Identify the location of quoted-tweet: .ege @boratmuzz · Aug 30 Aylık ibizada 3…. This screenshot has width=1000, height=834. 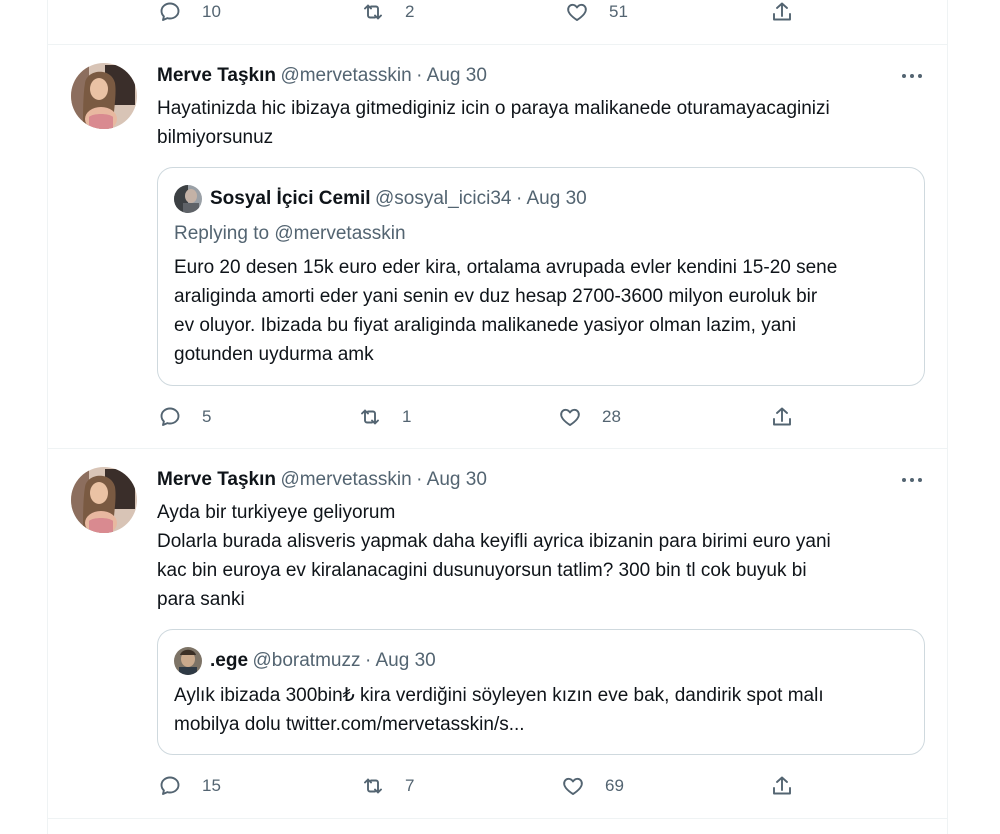
(541, 692).